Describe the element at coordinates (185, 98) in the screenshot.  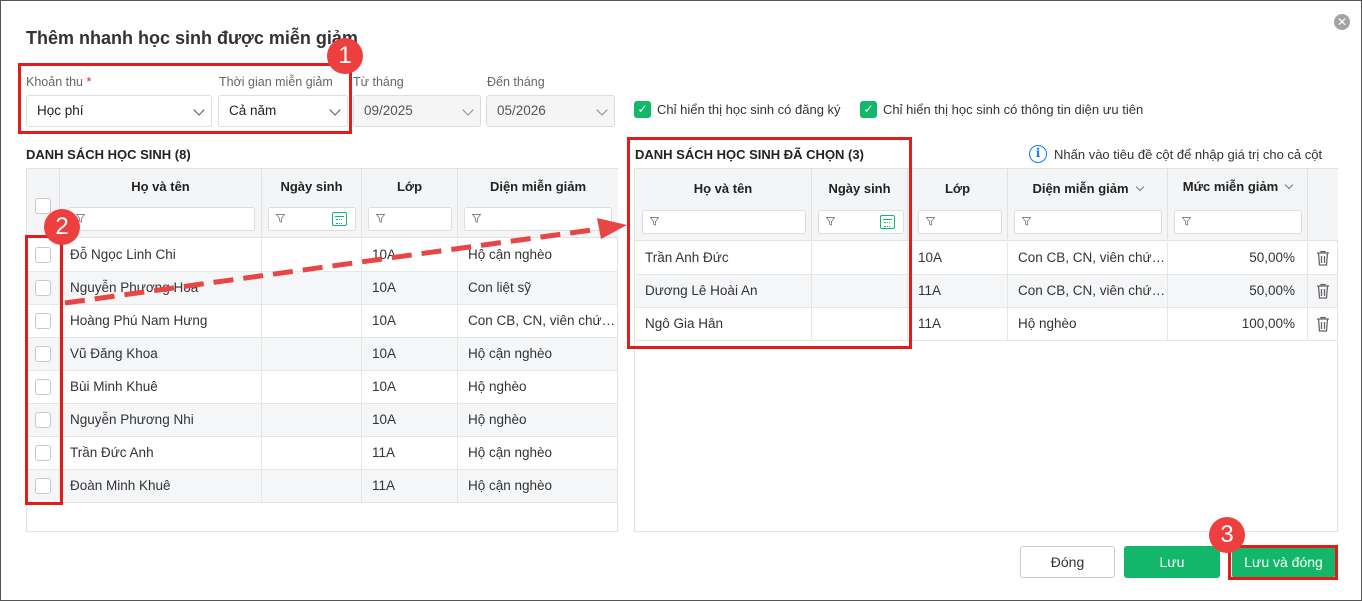
I see `annotation-box-filters` at that location.